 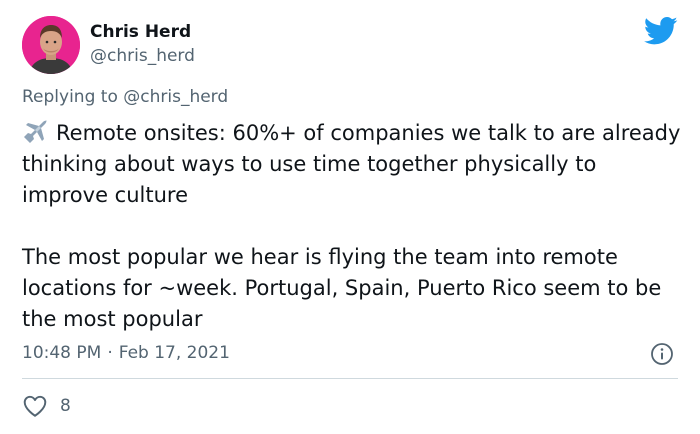 I want to click on airplane-icon, so click(x=35, y=131).